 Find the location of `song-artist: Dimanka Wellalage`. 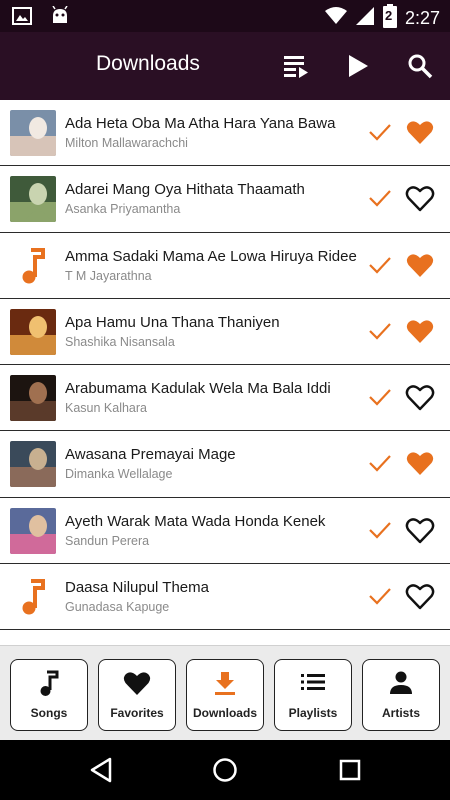

song-artist: Dimanka Wellalage is located at coordinates (119, 474).